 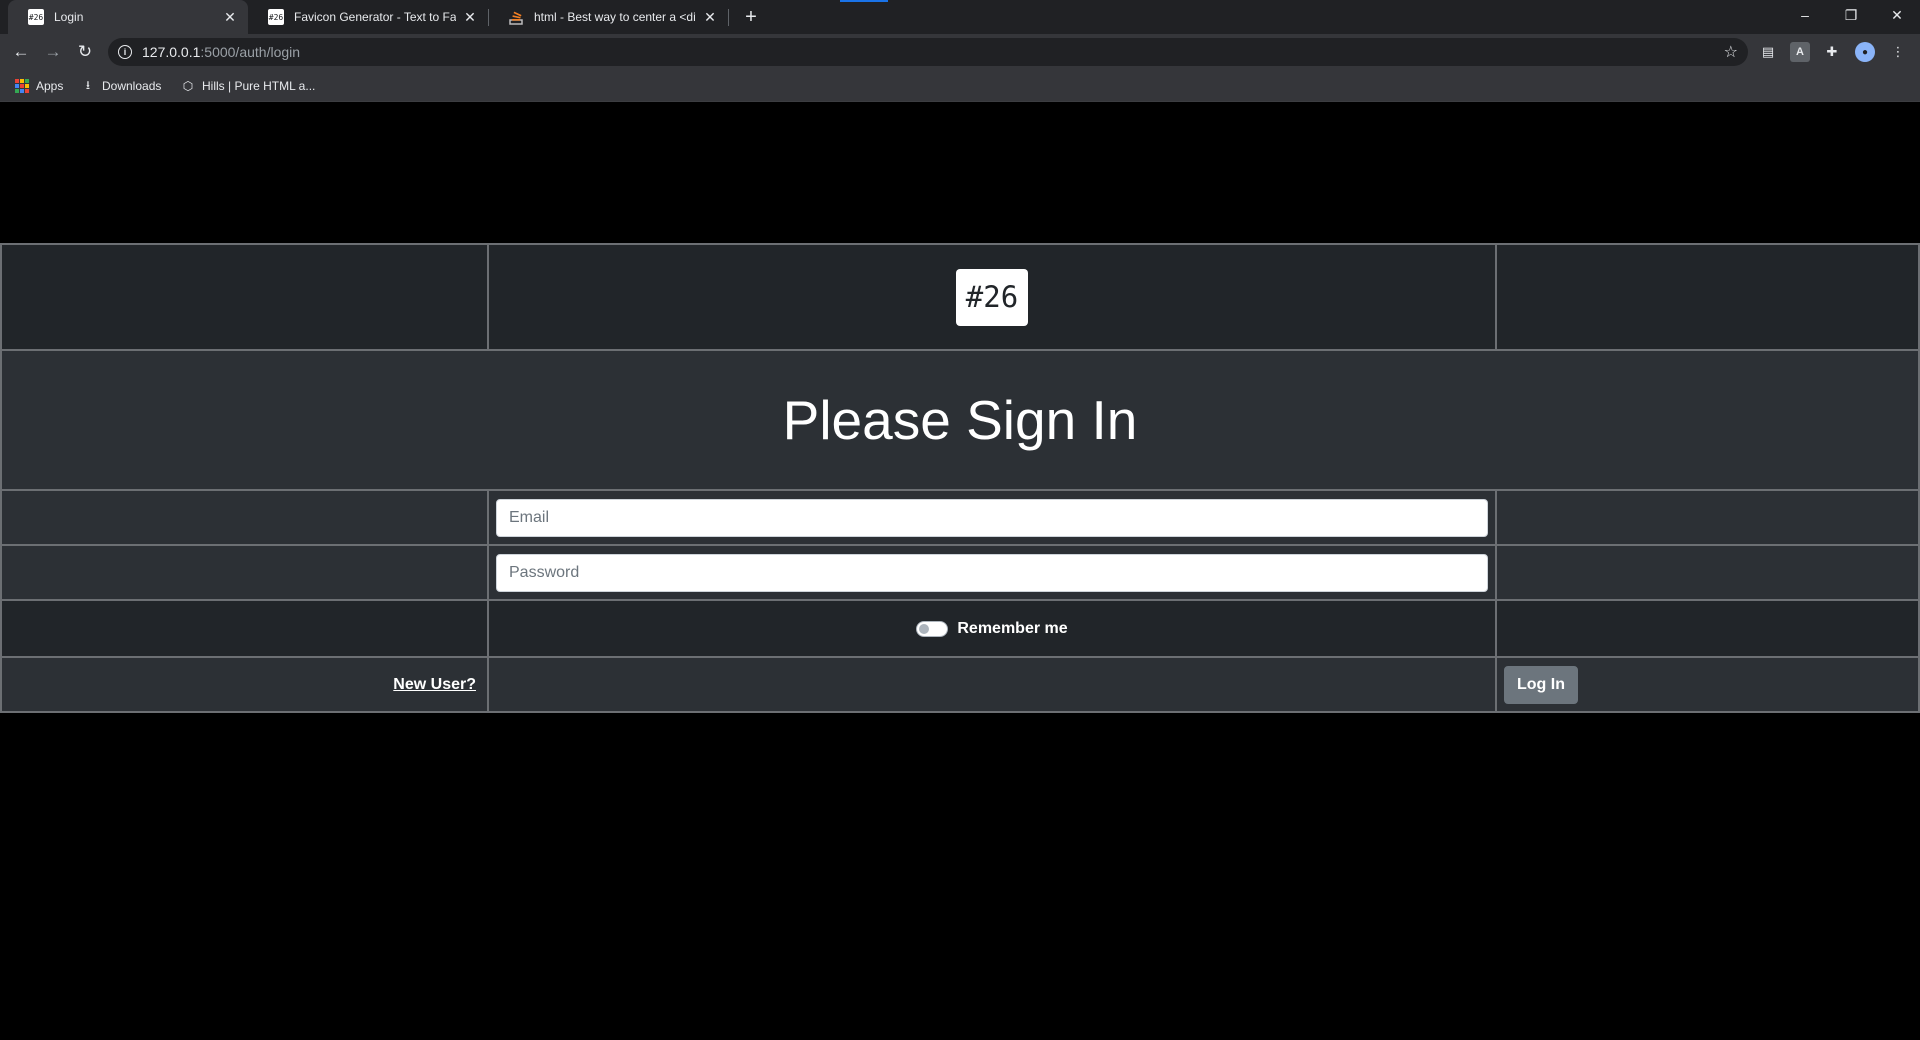 I want to click on extension-icon: ▤, so click(x=1768, y=52).